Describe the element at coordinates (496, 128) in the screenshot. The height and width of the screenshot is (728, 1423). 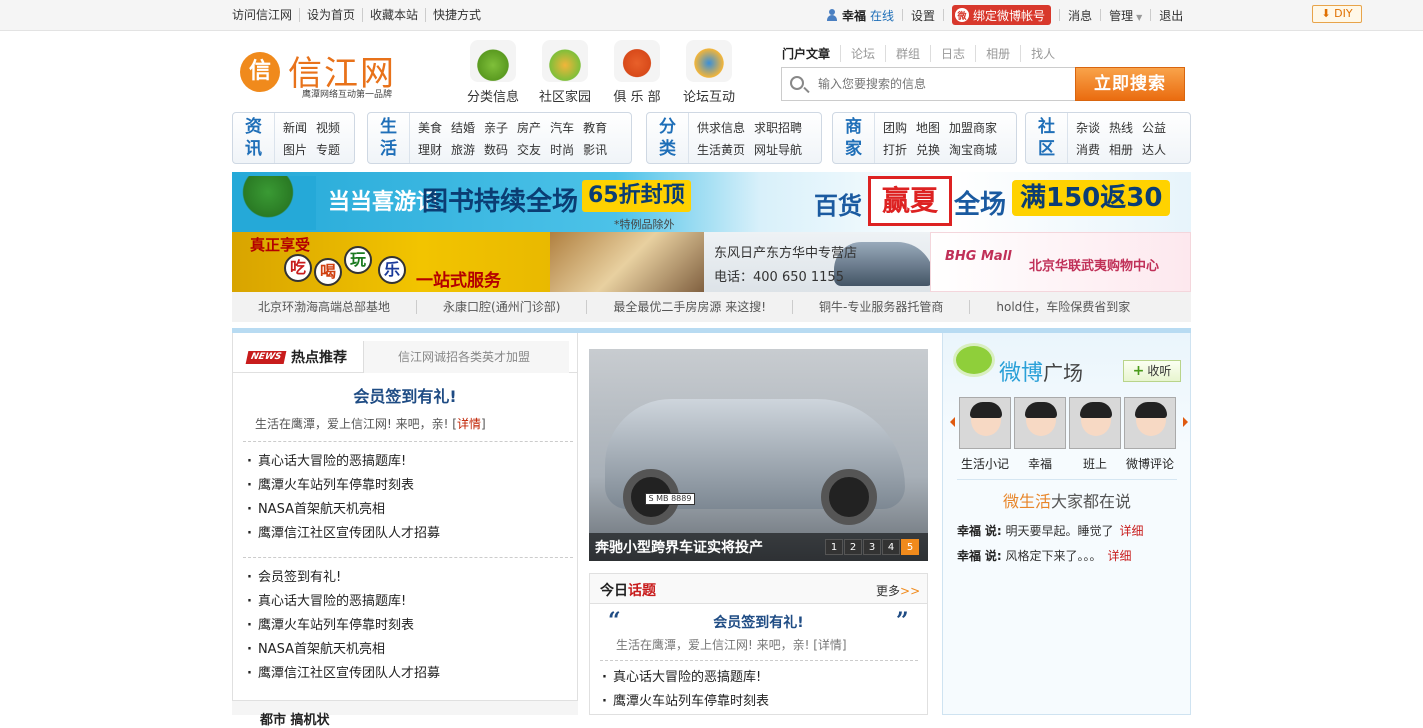
I see `nav-link: 亲子` at that location.